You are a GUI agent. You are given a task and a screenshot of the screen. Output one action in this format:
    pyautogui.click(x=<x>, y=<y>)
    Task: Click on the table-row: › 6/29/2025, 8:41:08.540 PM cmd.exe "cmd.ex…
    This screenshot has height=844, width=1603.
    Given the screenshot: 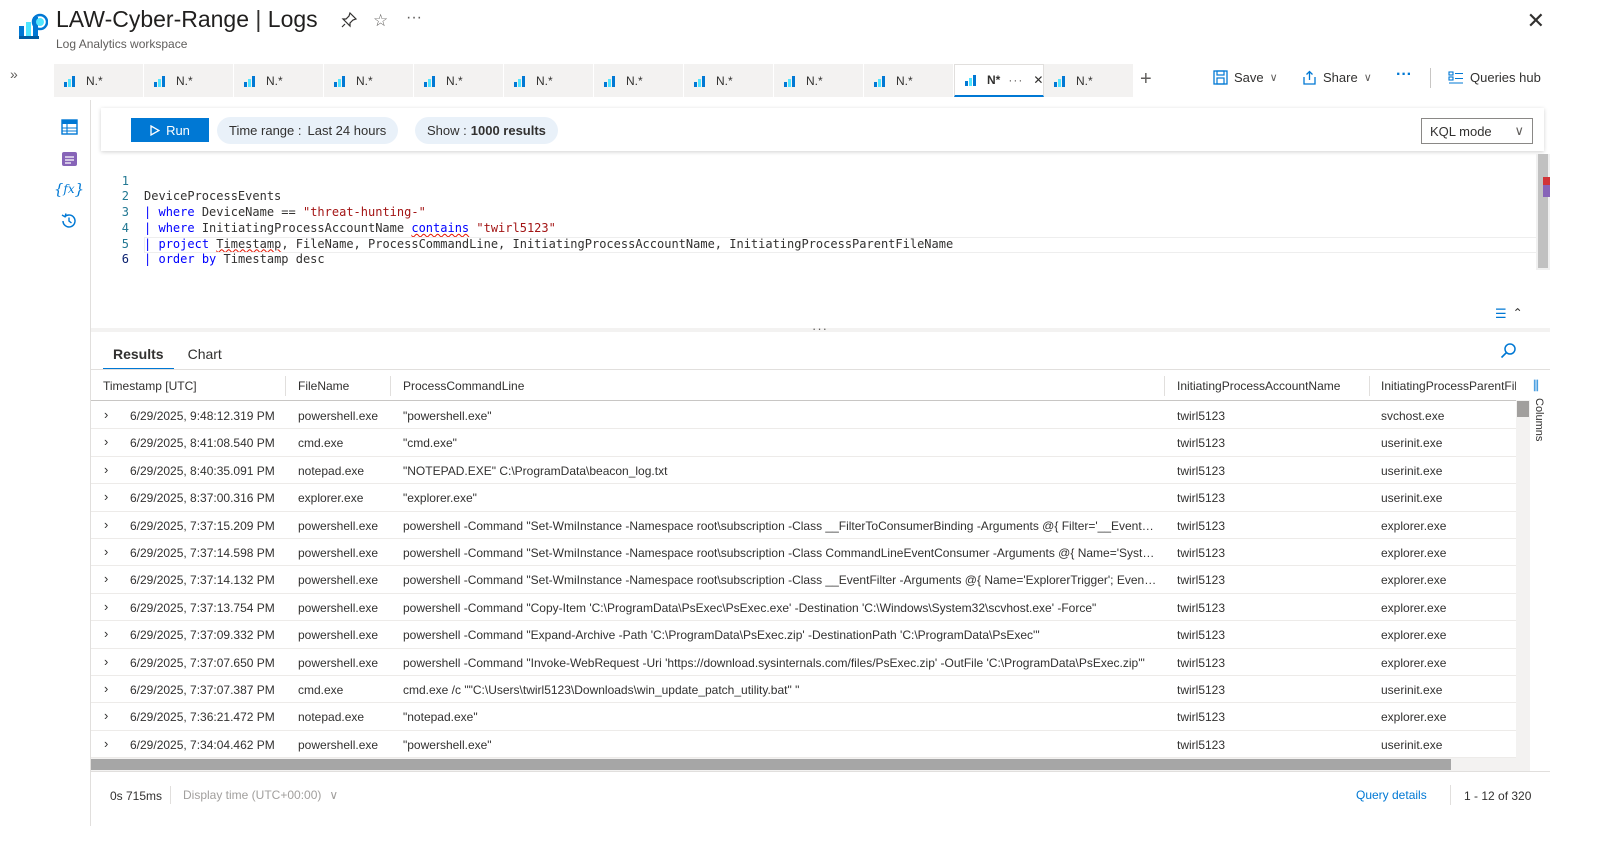 What is the action you would take?
    pyautogui.click(x=803, y=443)
    